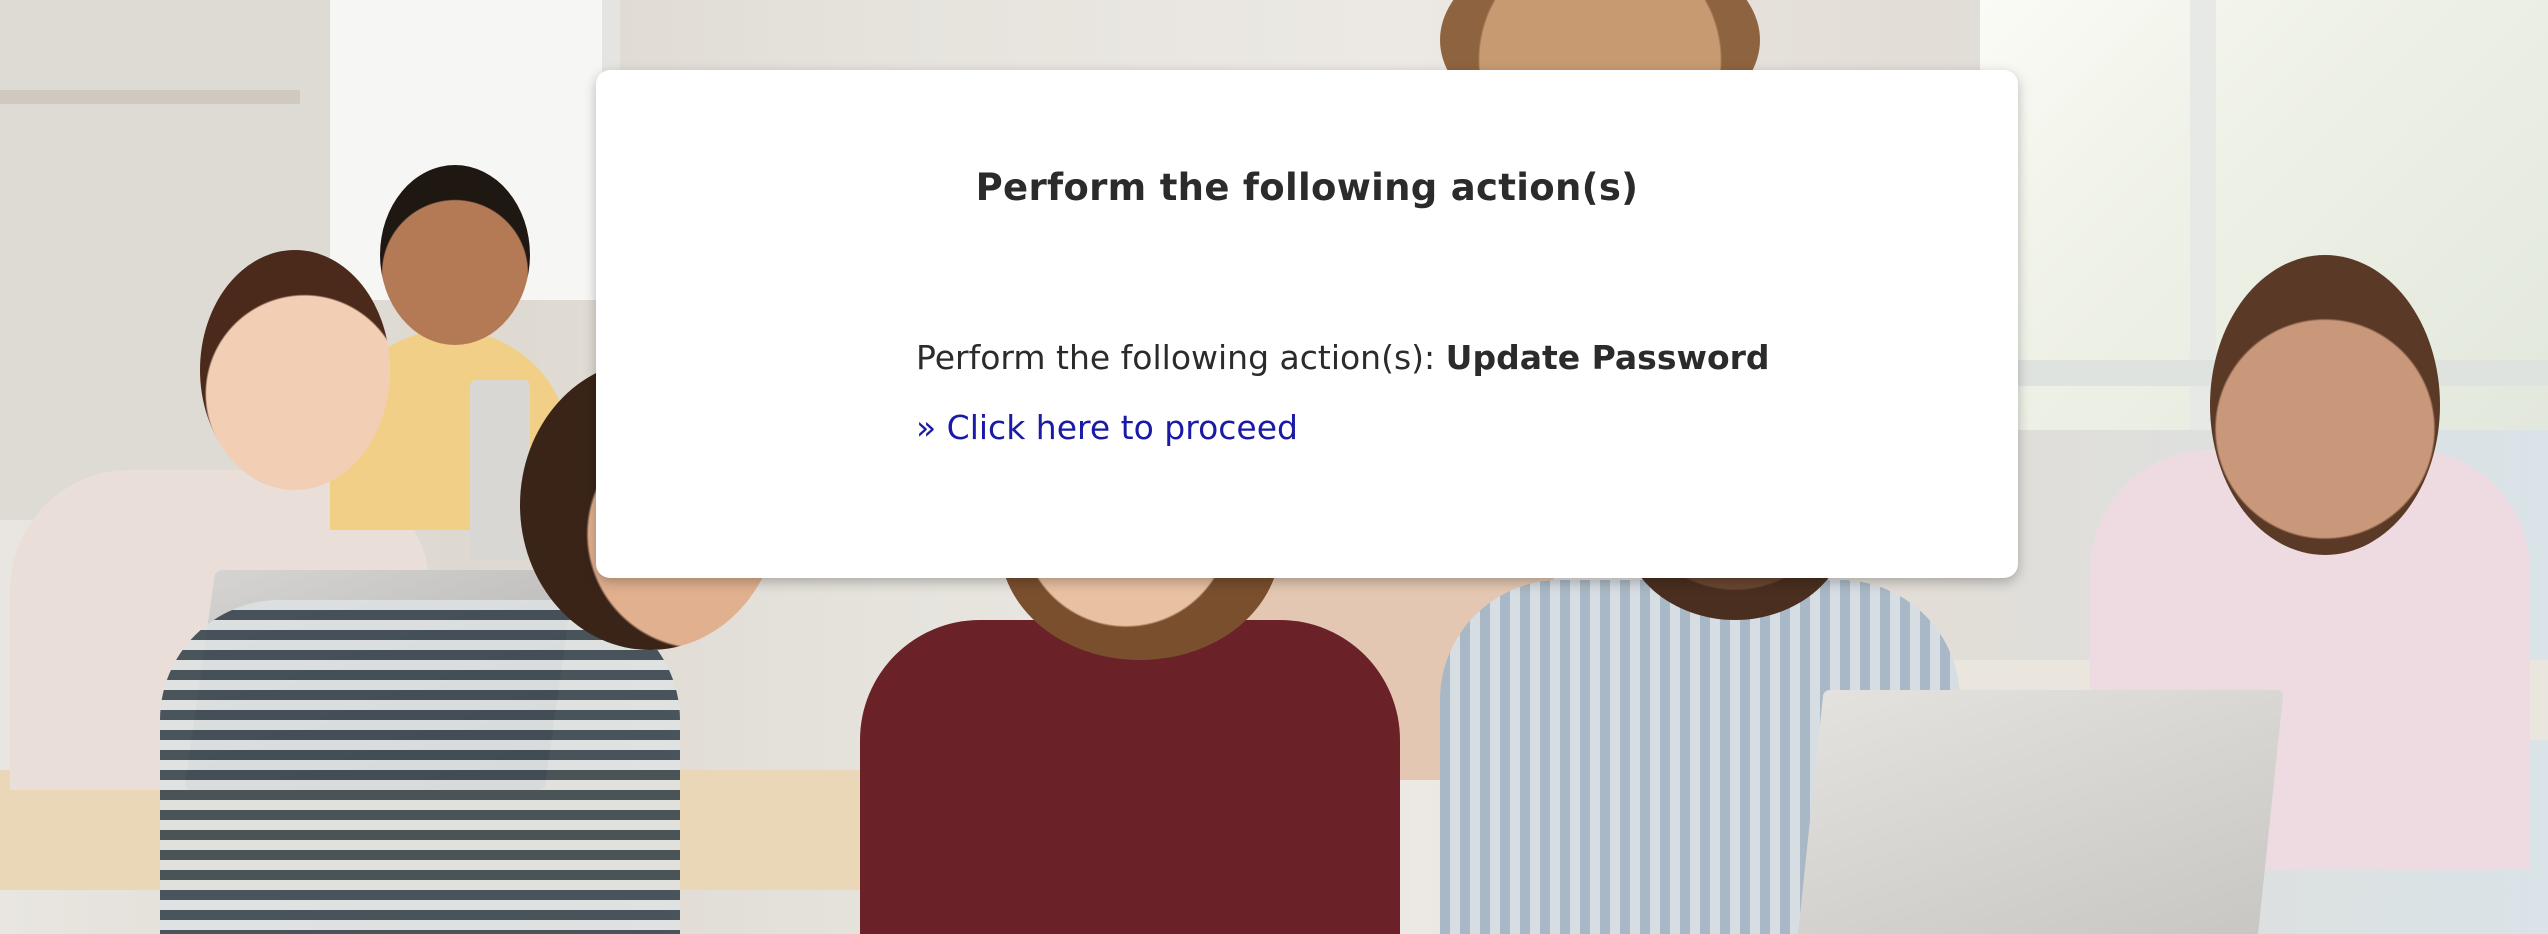  I want to click on dialog-title: Perform the following action(s), so click(1307, 187).